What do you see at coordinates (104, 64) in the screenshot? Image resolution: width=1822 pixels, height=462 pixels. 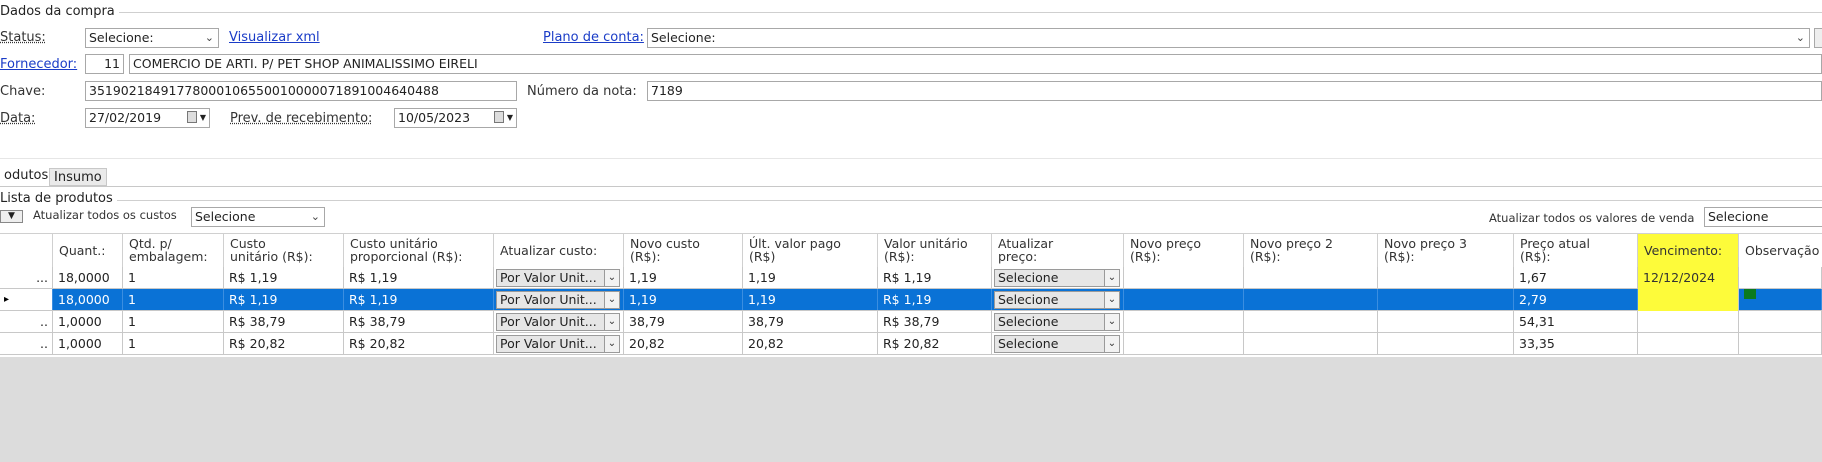 I see `supplier-code-field: 11` at bounding box center [104, 64].